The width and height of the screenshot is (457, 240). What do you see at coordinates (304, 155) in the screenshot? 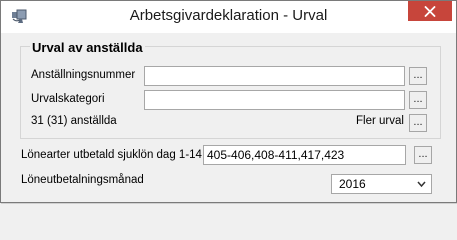
I see `wage-types-field` at bounding box center [304, 155].